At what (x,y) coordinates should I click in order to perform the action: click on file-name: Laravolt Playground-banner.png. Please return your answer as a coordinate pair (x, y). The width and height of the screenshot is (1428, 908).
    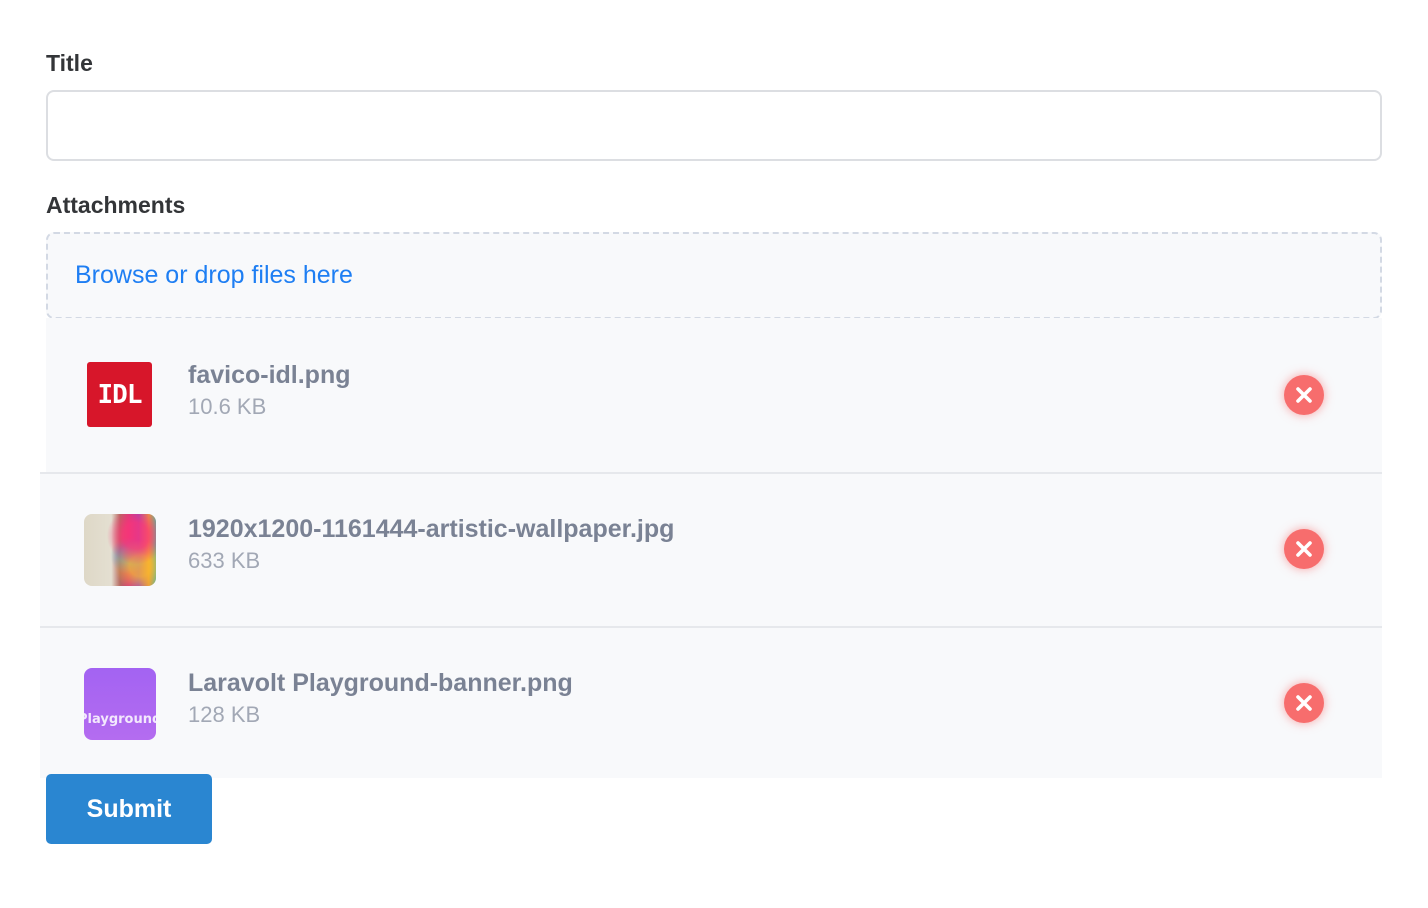
    Looking at the image, I should click on (380, 683).